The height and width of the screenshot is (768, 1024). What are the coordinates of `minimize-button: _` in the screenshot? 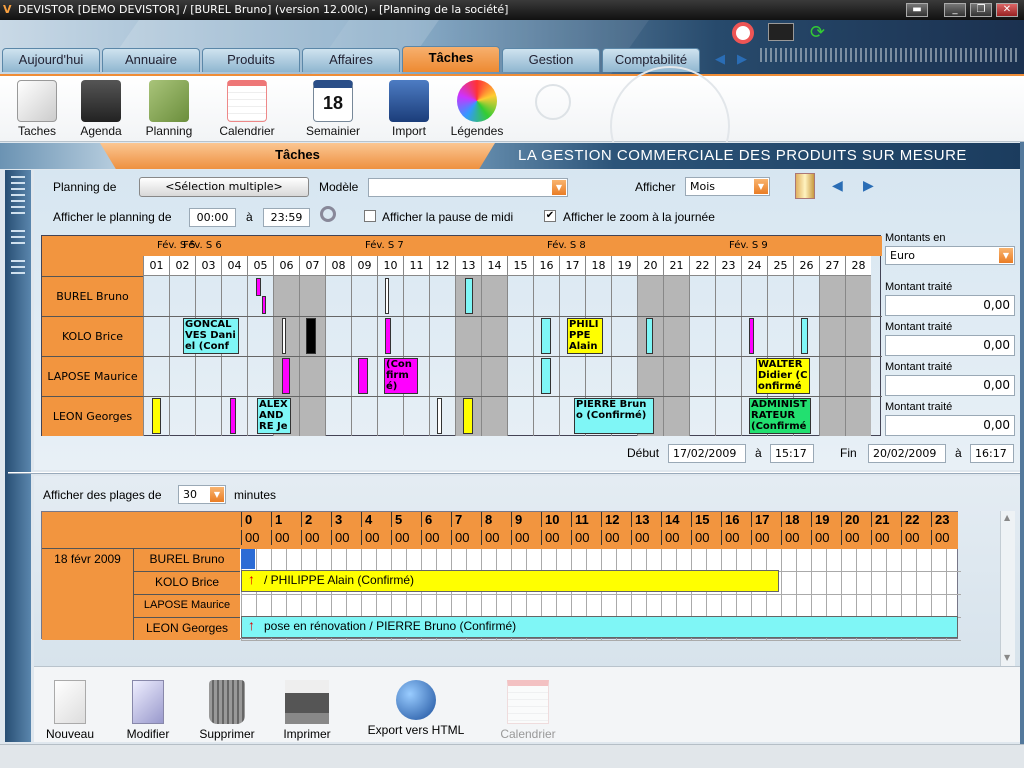 It's located at (955, 10).